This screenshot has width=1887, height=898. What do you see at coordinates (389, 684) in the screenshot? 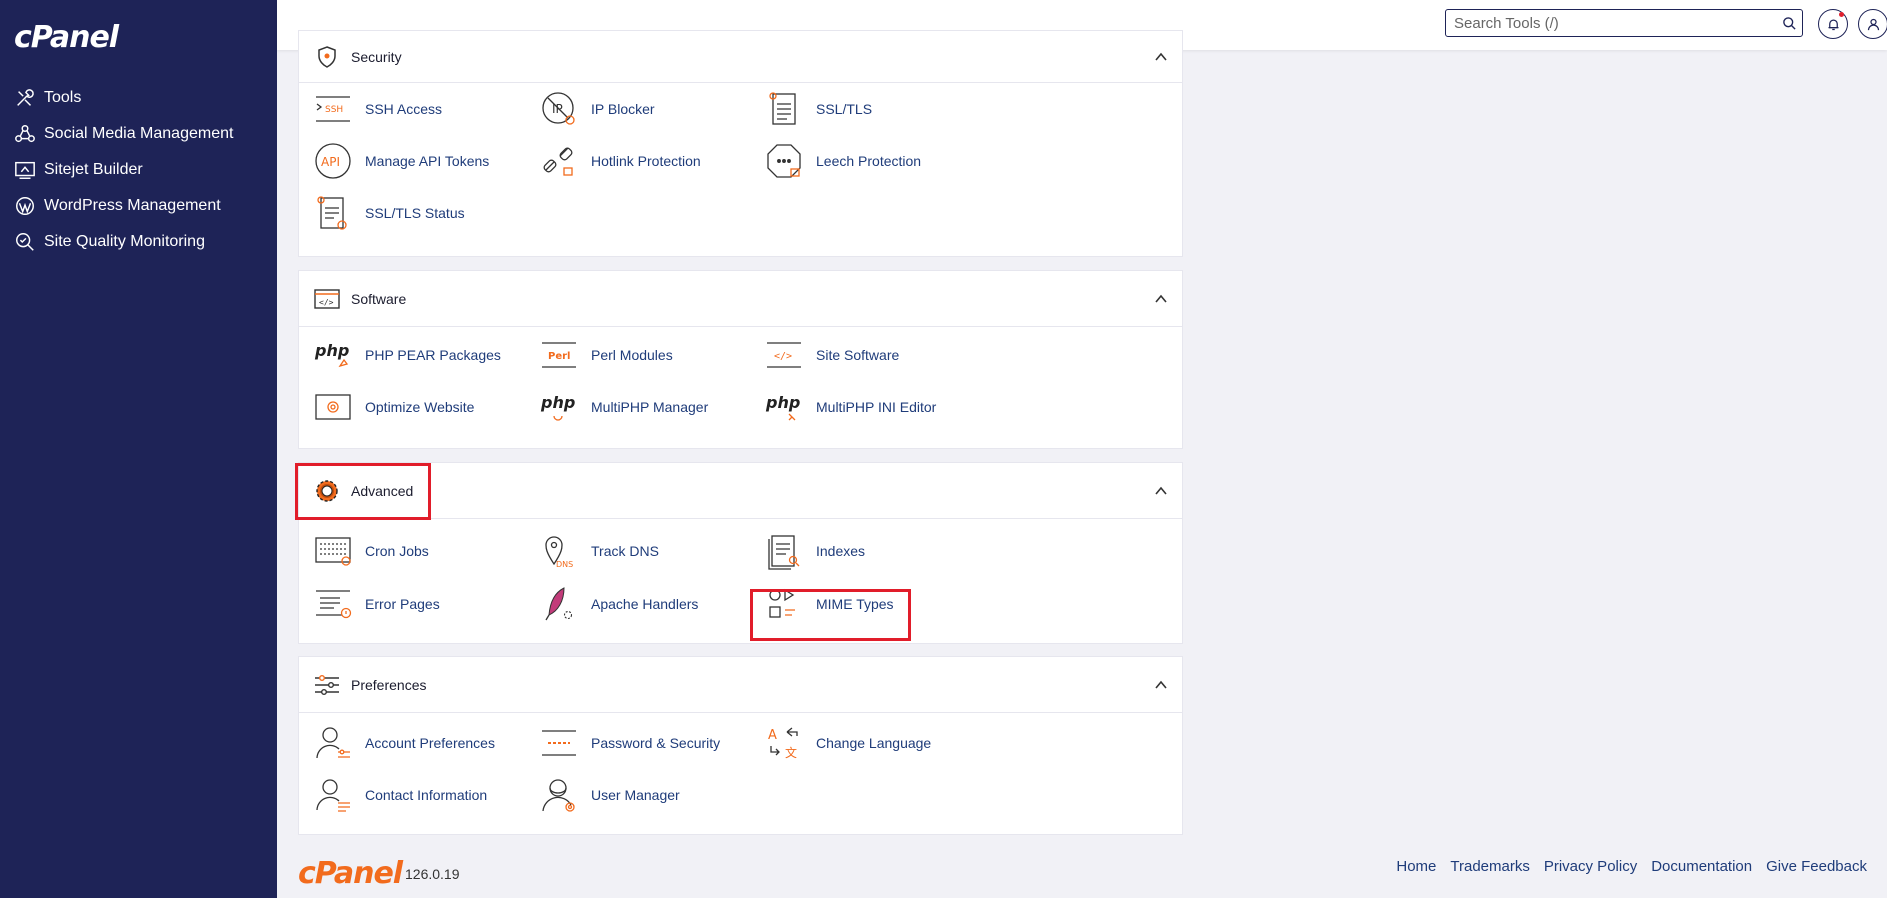
I see `section-title: Preferences` at bounding box center [389, 684].